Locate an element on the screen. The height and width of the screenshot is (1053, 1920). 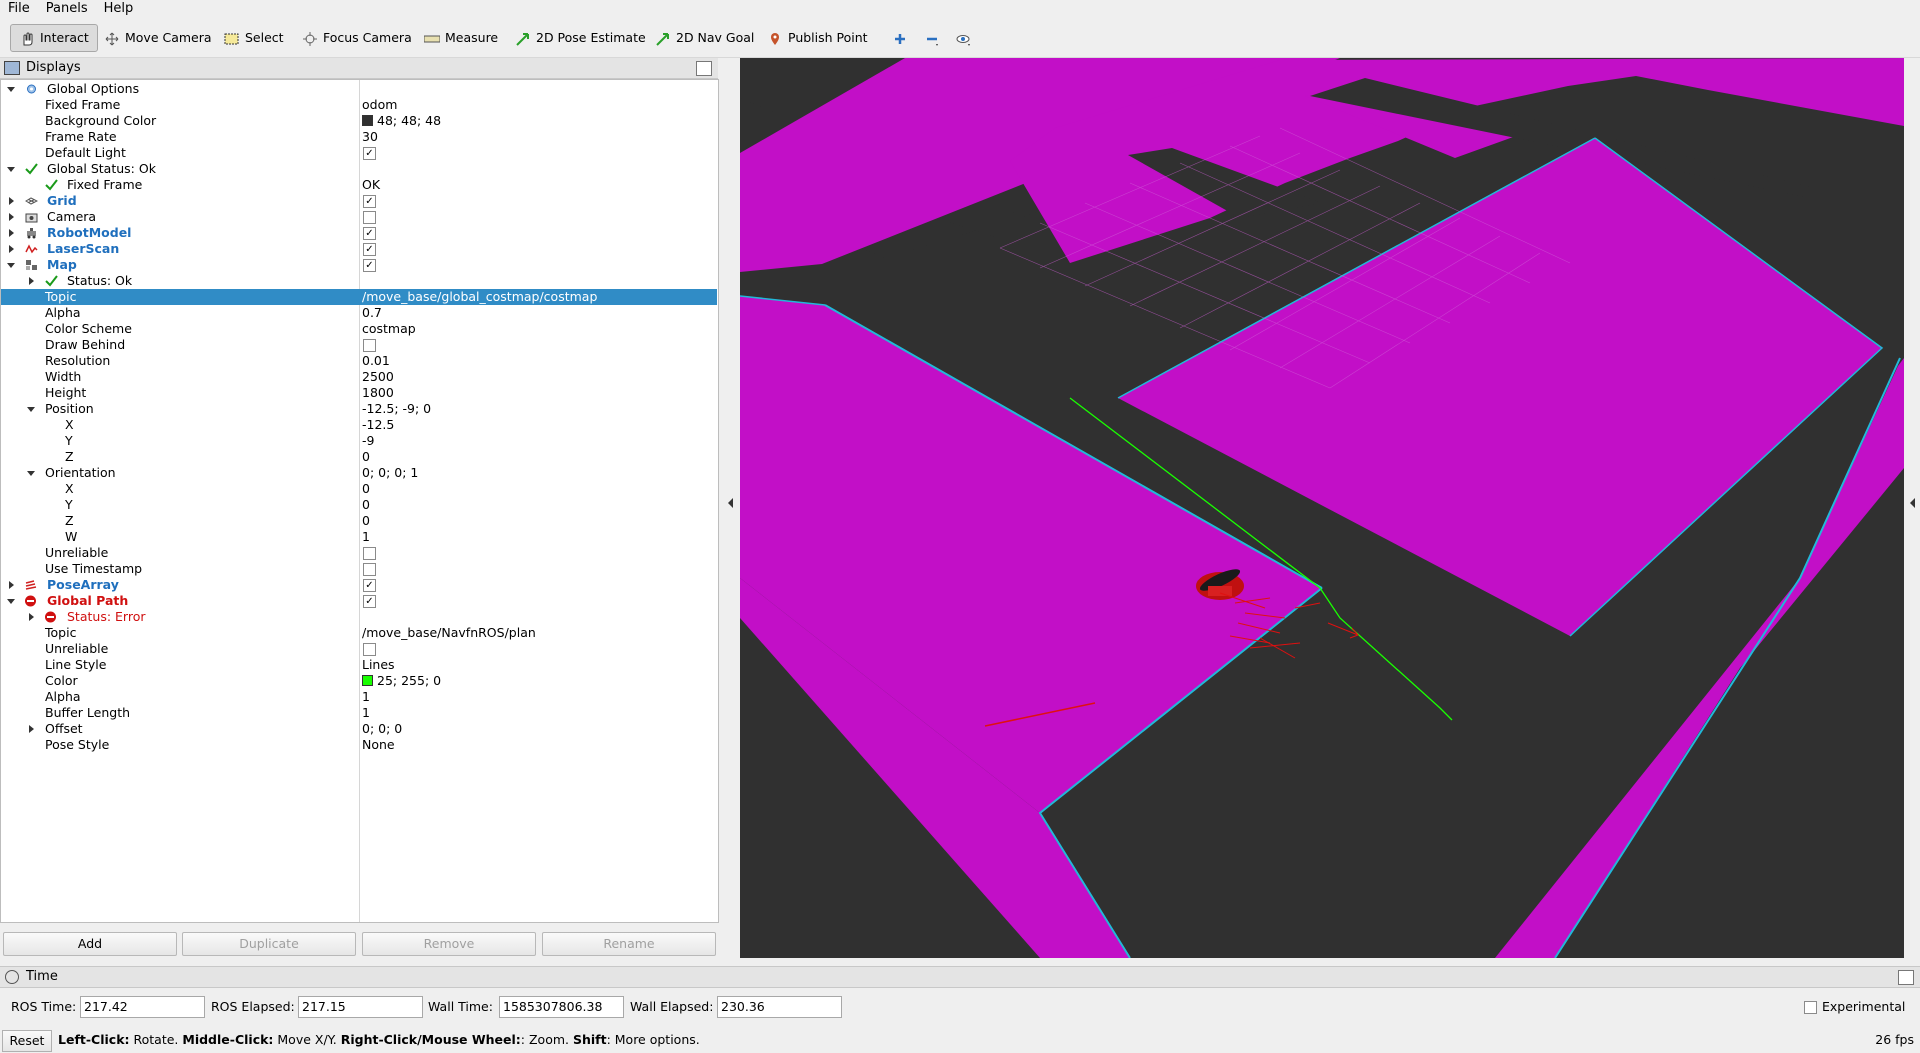
right-splitter is located at coordinates (1912, 508).